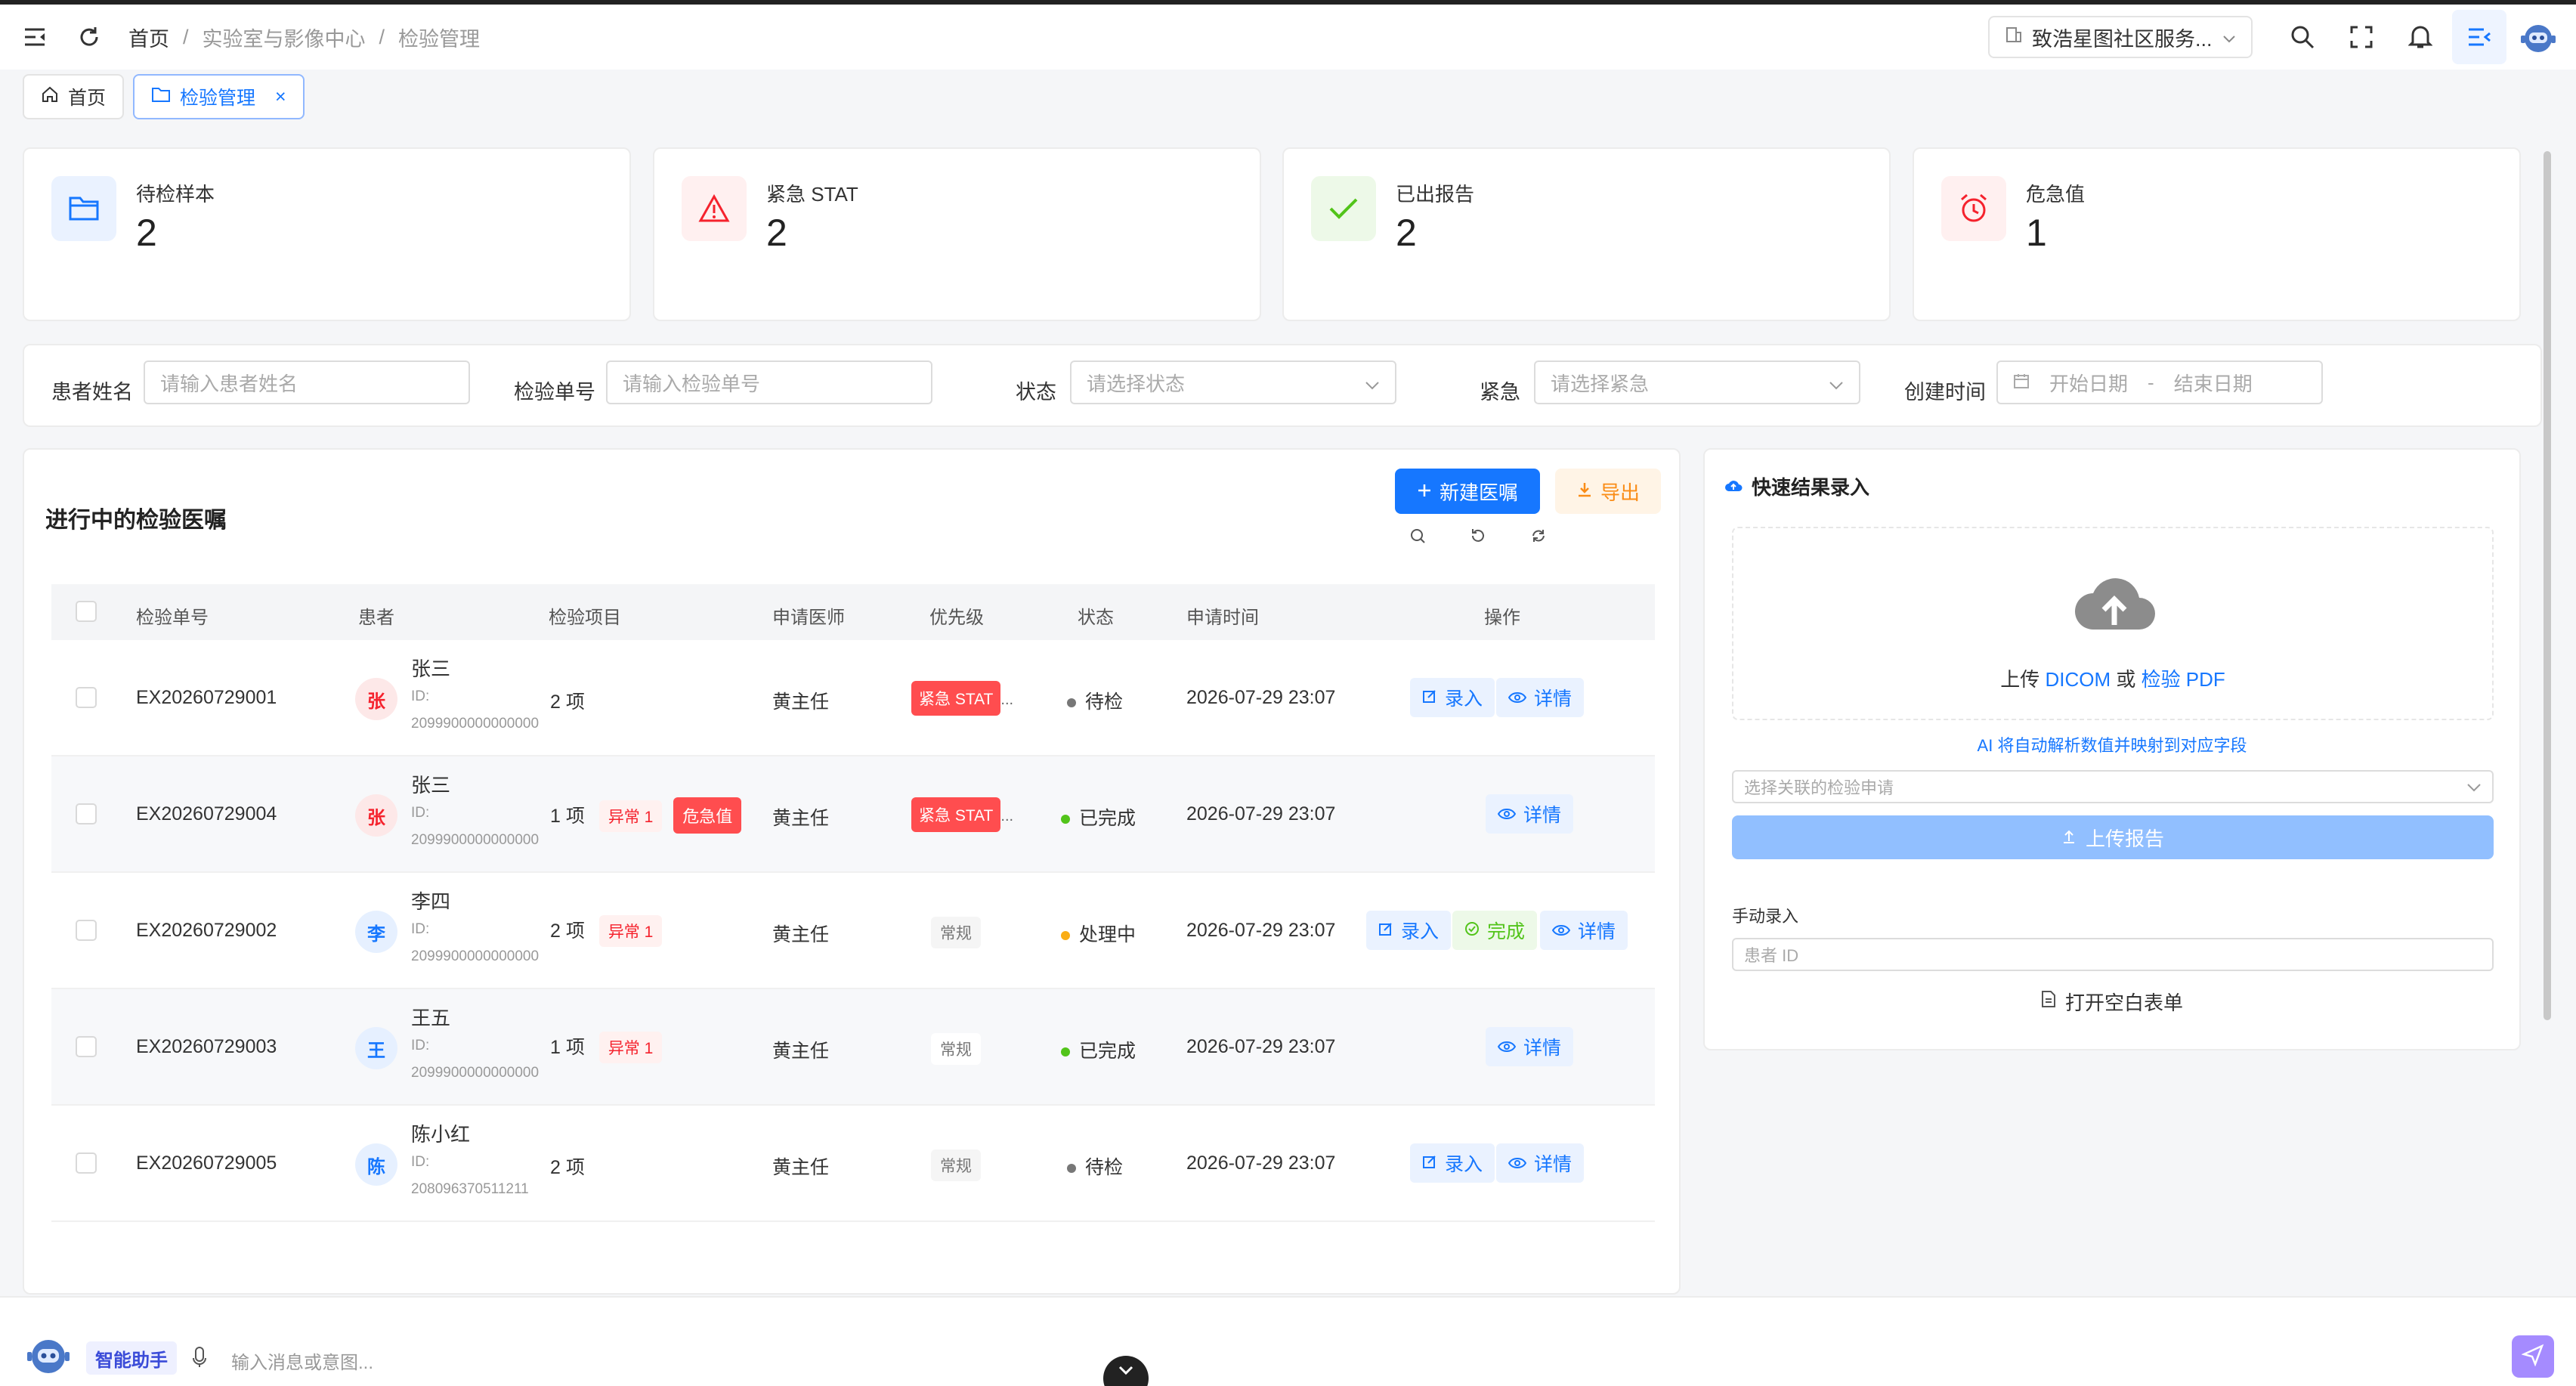 The width and height of the screenshot is (2576, 1386). I want to click on page-tabs: 首页 检验管理 ×, so click(164, 97).